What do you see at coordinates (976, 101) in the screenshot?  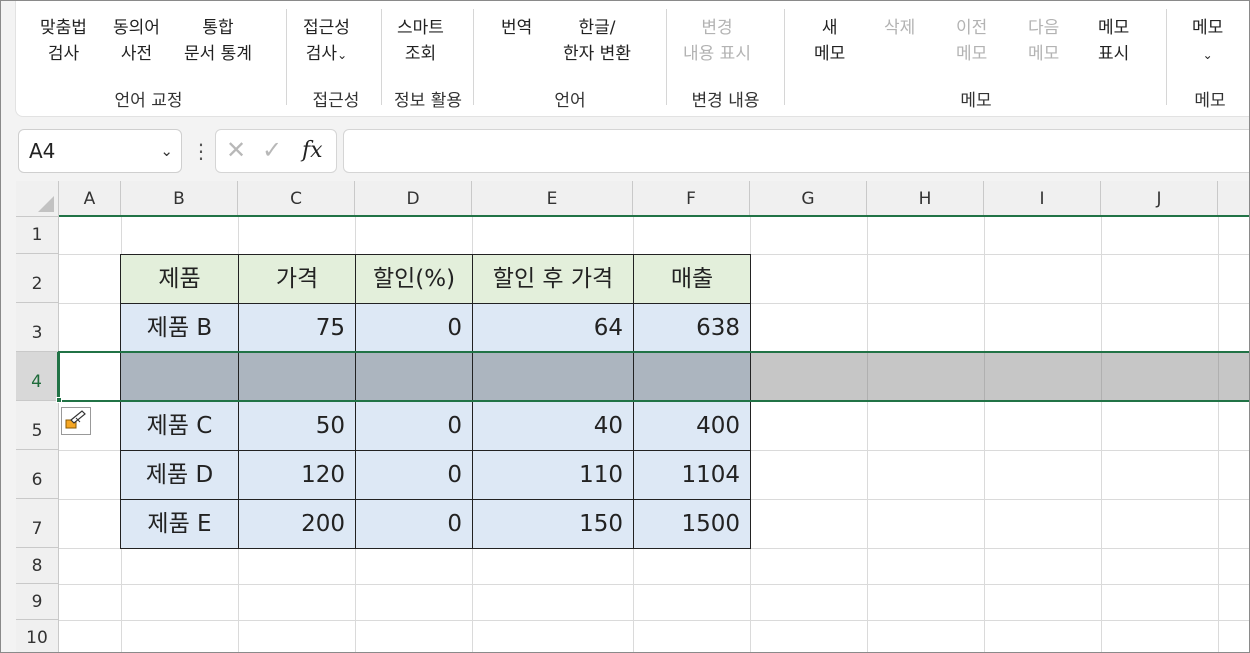 I see `group-label-comments: 메모` at bounding box center [976, 101].